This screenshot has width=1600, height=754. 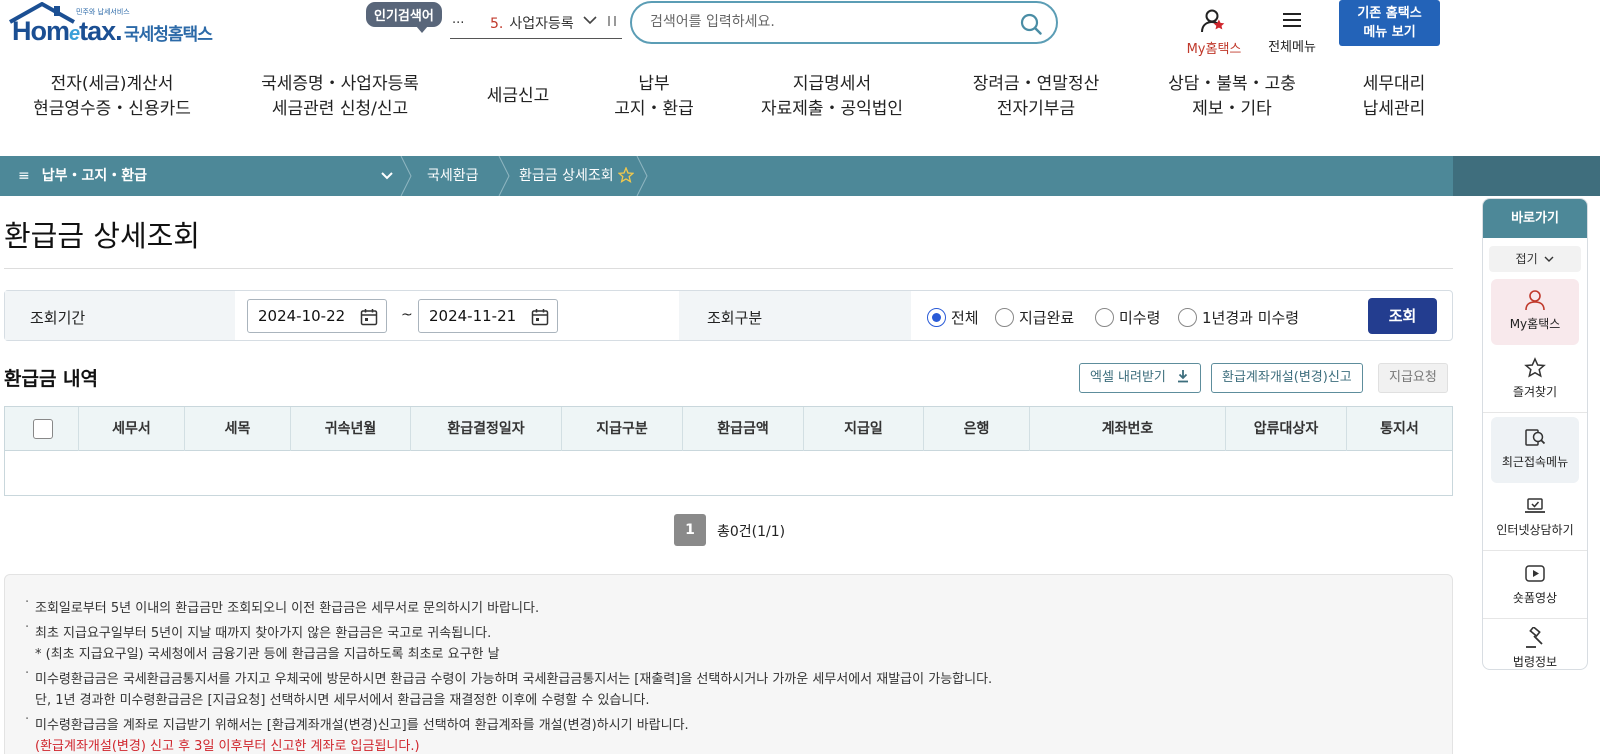 What do you see at coordinates (168, 35) in the screenshot?
I see `logo-korean-name: 국세청홈택스` at bounding box center [168, 35].